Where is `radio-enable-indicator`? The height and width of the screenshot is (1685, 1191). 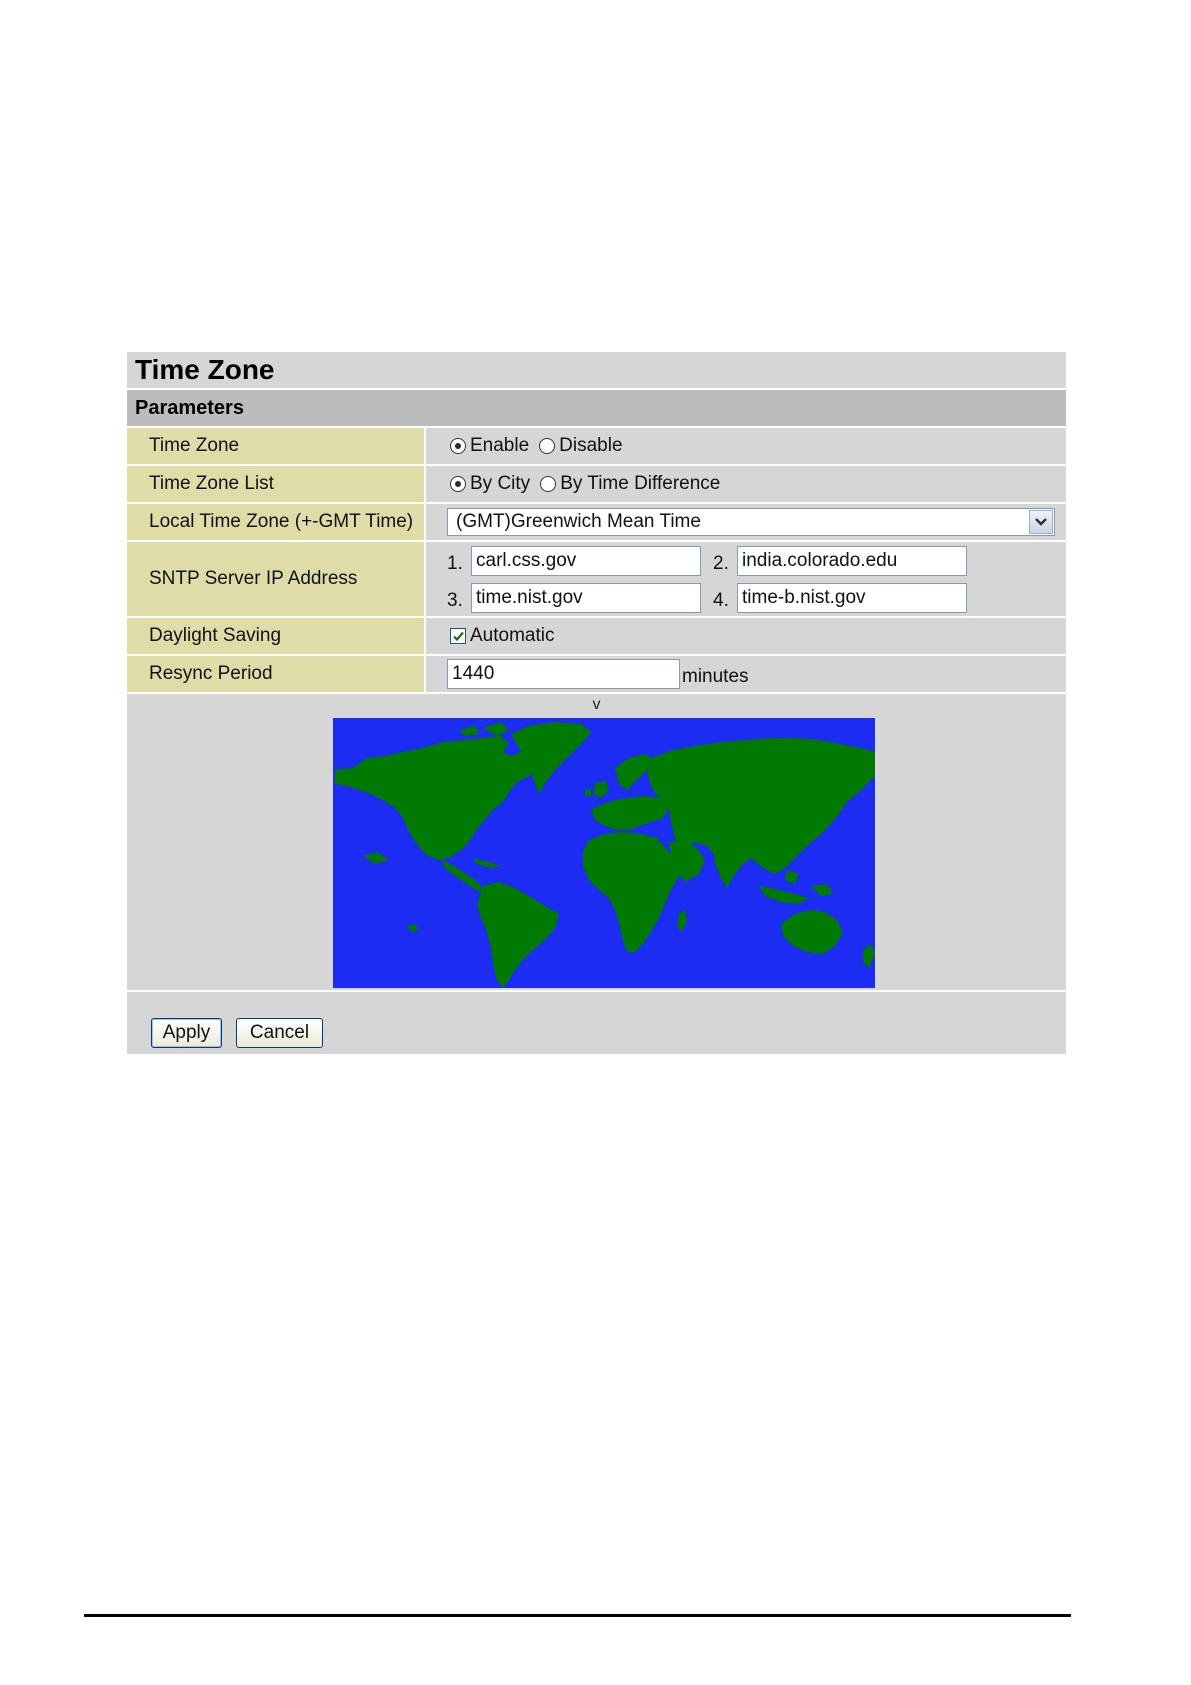 radio-enable-indicator is located at coordinates (458, 446).